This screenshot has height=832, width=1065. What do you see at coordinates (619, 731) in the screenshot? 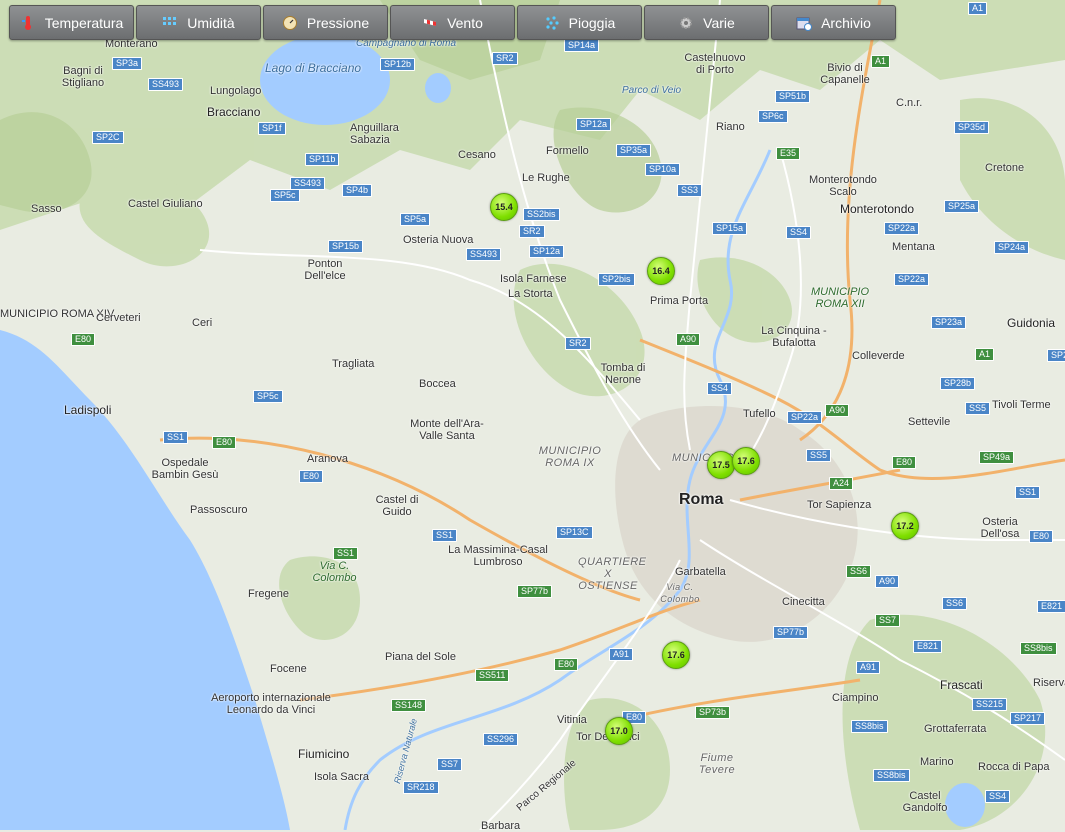
I see `station-marker: 17.0` at bounding box center [619, 731].